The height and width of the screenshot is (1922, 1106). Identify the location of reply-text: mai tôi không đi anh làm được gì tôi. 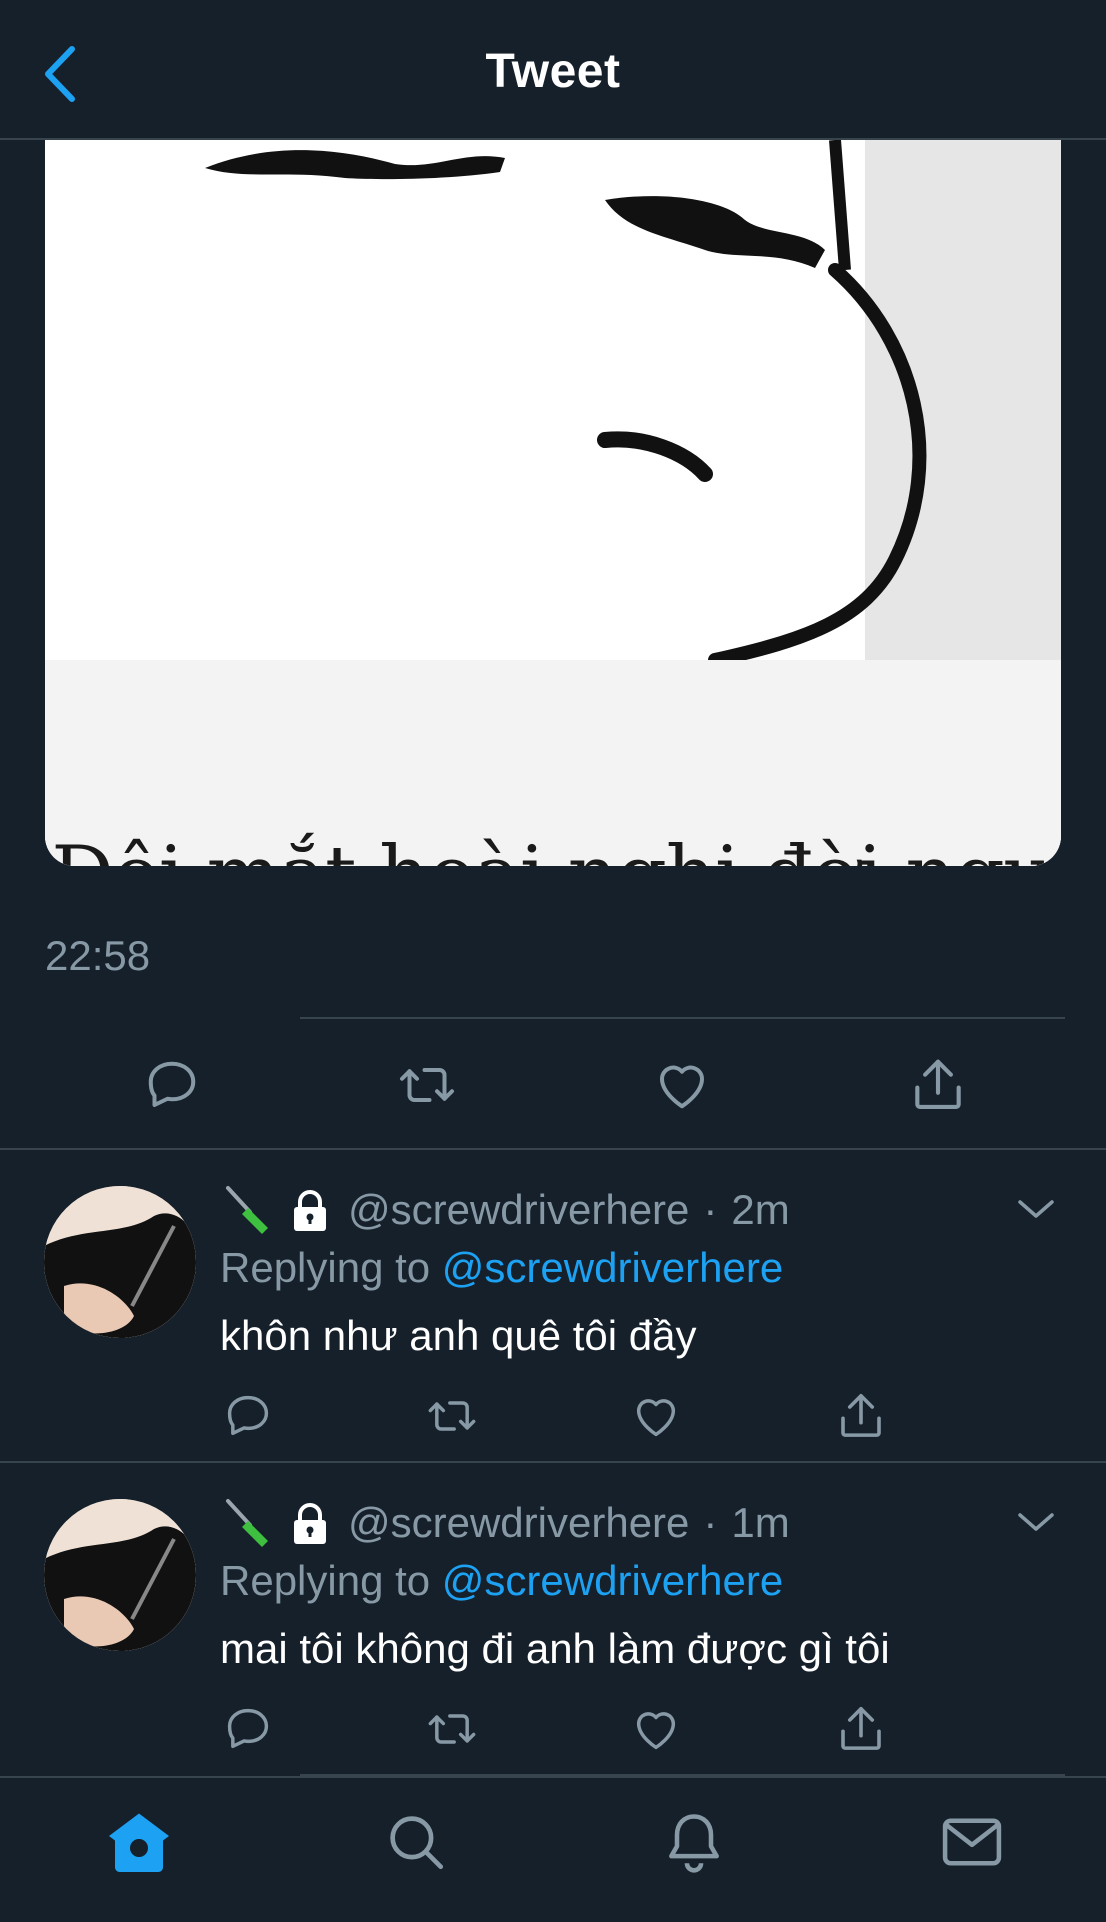
(555, 1648).